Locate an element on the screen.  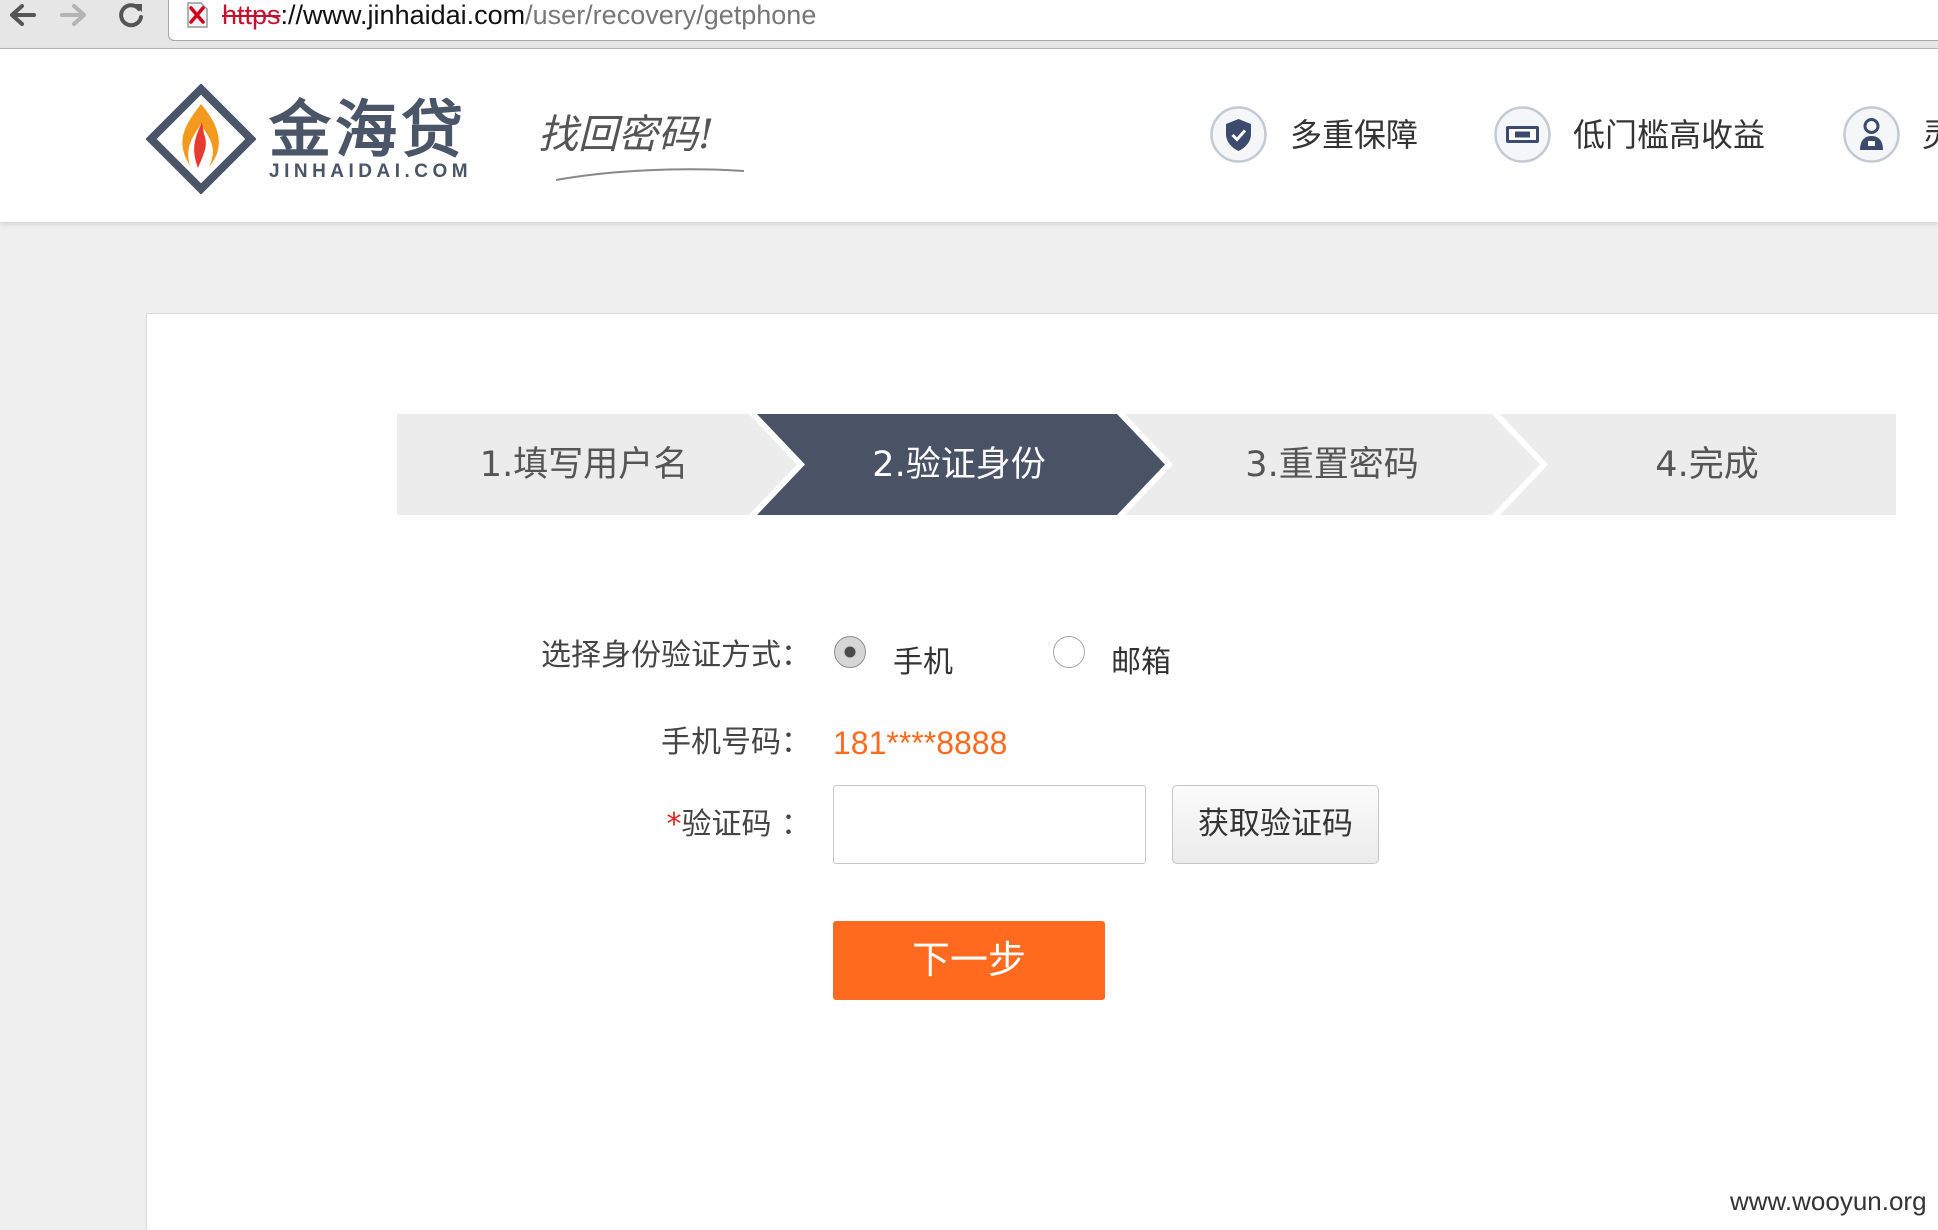
step-label: 1.填写用户名 is located at coordinates (584, 465).